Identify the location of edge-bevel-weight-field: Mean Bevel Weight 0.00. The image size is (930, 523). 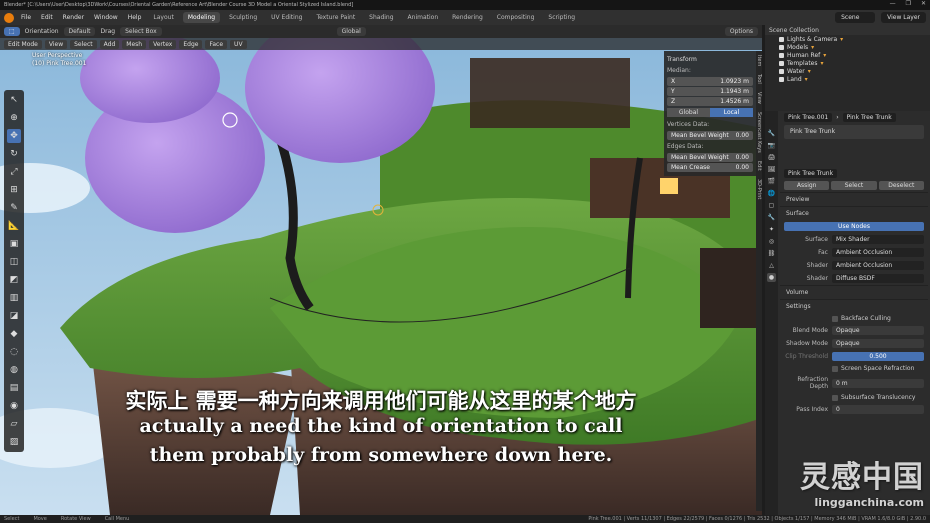
(710, 157).